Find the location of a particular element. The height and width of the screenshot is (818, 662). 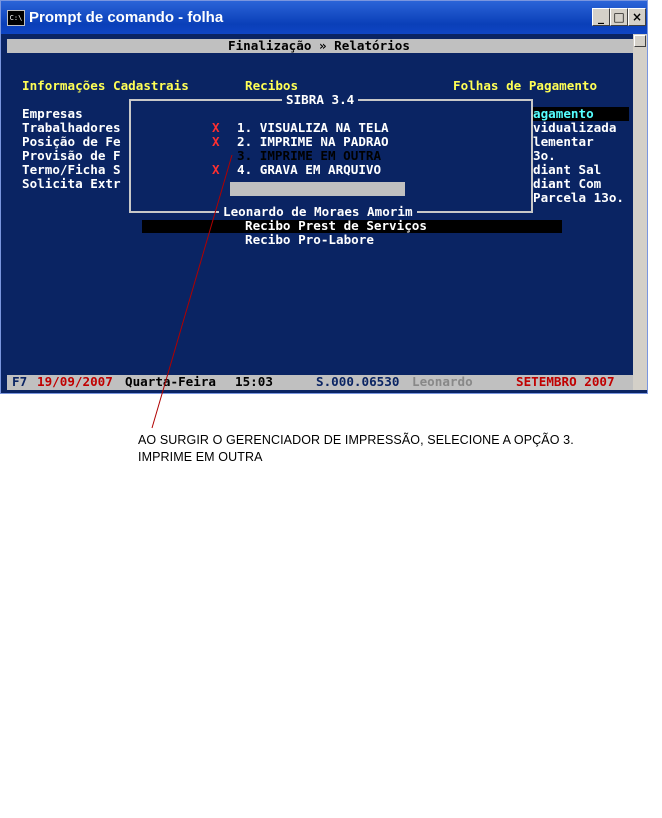

caption-line-2: IMPRIME EM OUTRA is located at coordinates (200, 457).